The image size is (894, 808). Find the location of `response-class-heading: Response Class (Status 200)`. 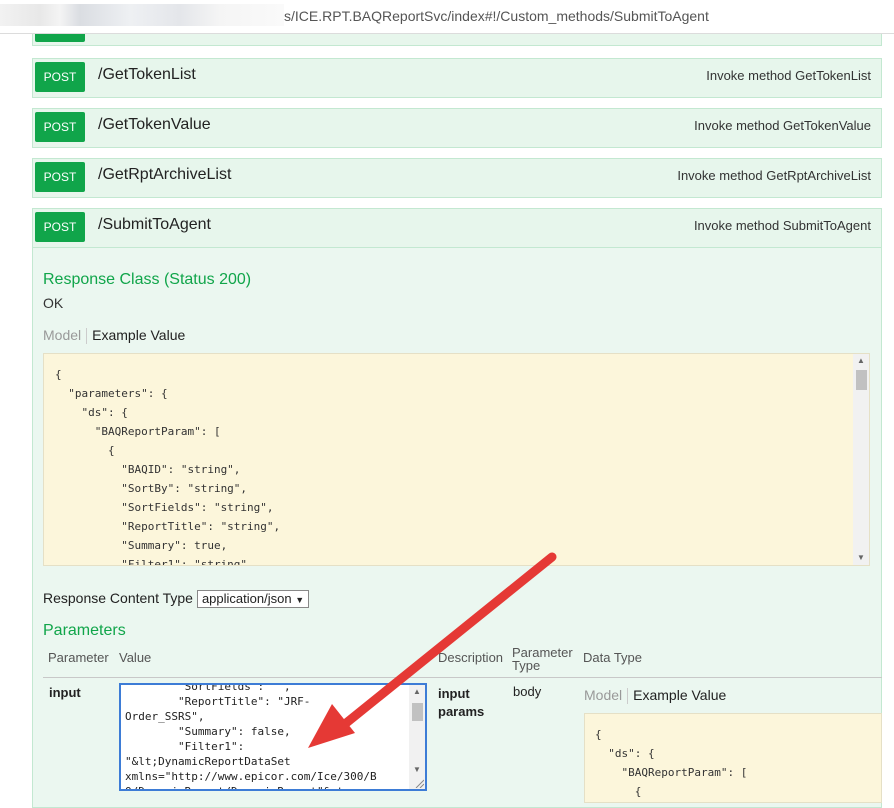

response-class-heading: Response Class (Status 200) is located at coordinates (147, 279).